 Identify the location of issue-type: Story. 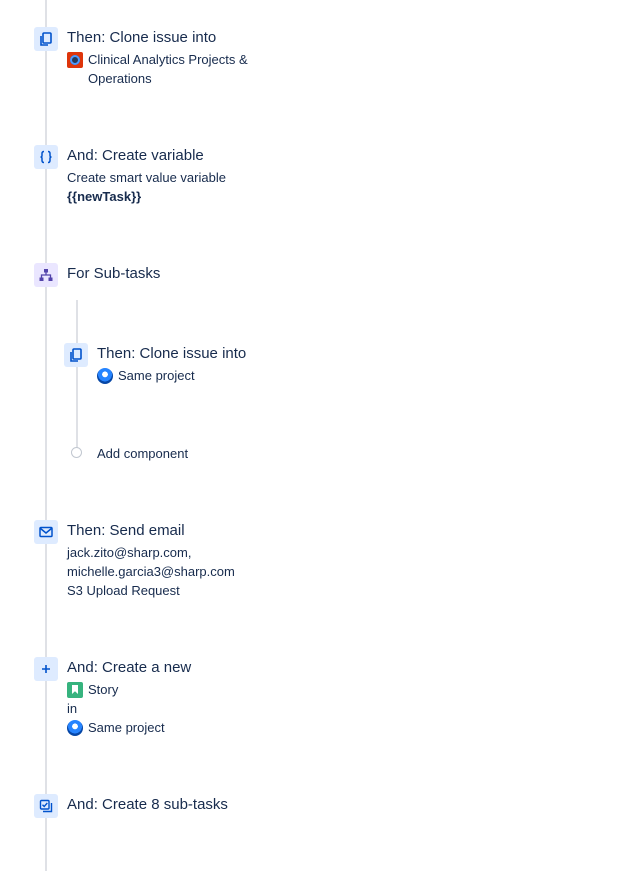
(103, 689).